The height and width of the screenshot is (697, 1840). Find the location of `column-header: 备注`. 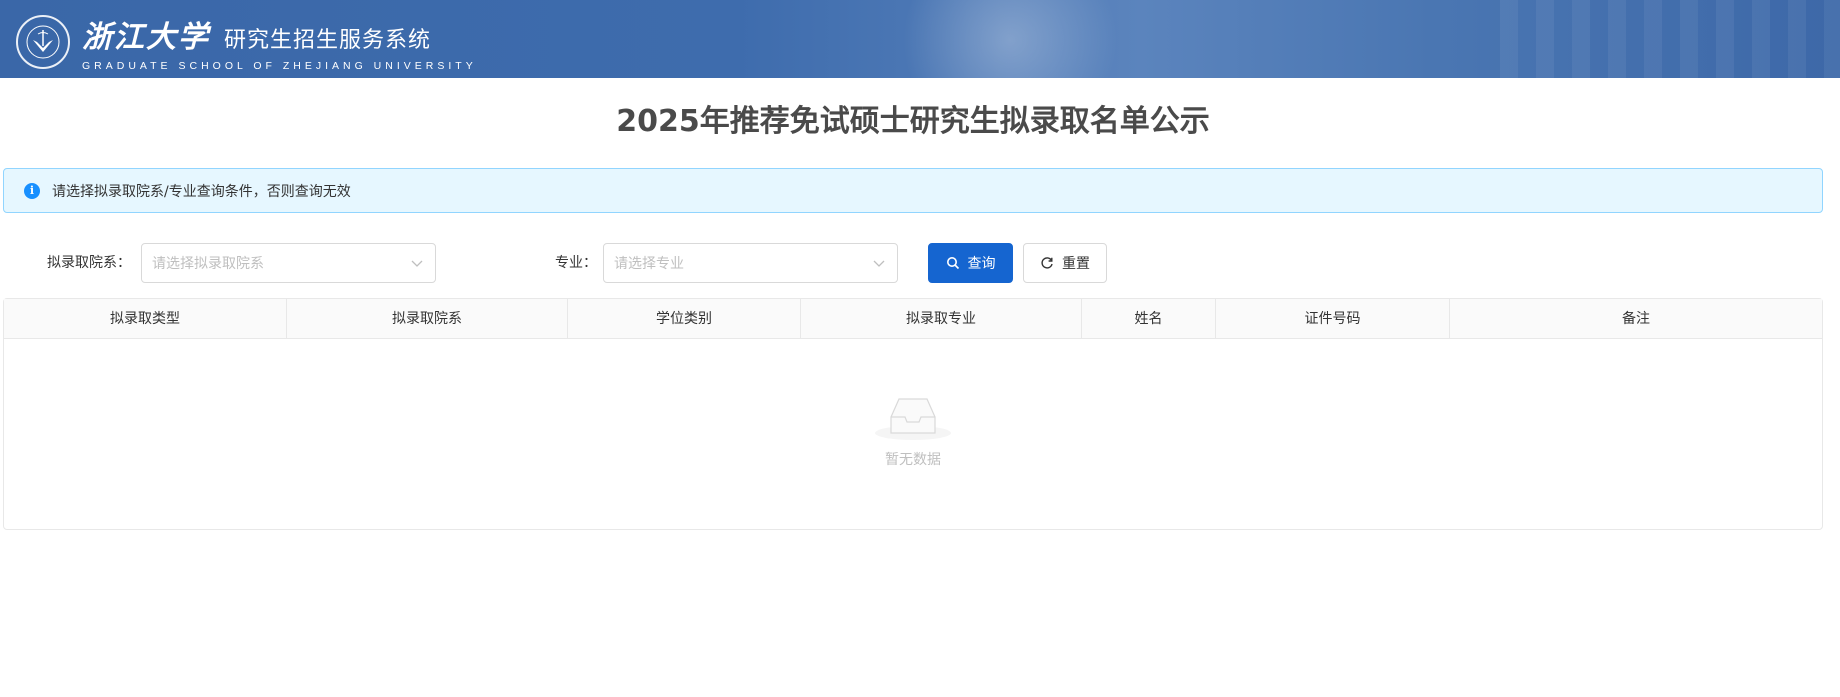

column-header: 备注 is located at coordinates (1636, 319).